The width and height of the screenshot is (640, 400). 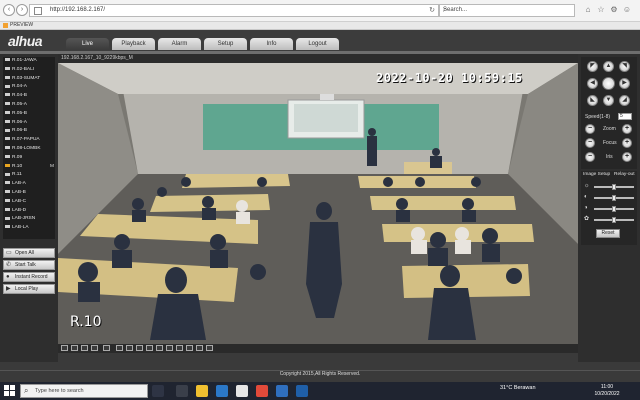 I want to click on gear-icon: ⚙, so click(x=614, y=10).